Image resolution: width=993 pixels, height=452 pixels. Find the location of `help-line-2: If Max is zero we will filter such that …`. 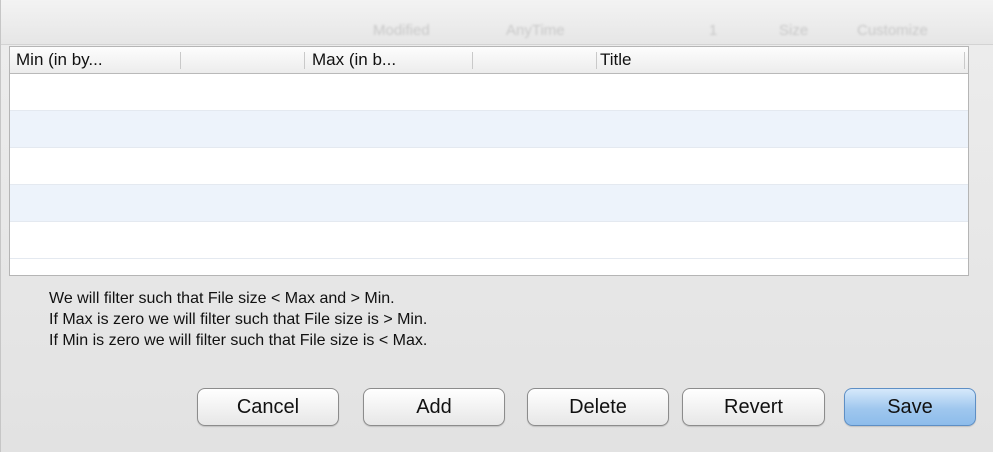

help-line-2: If Max is zero we will filter such that … is located at coordinates (238, 319).